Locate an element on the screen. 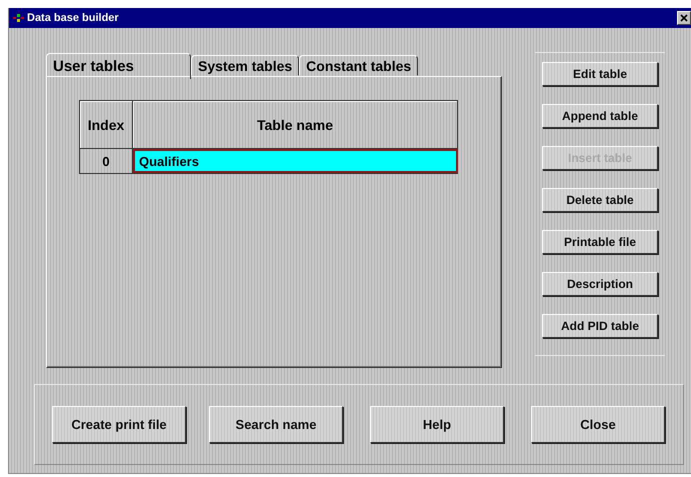 This screenshot has height=477, width=691. action-button: Delete table is located at coordinates (600, 200).